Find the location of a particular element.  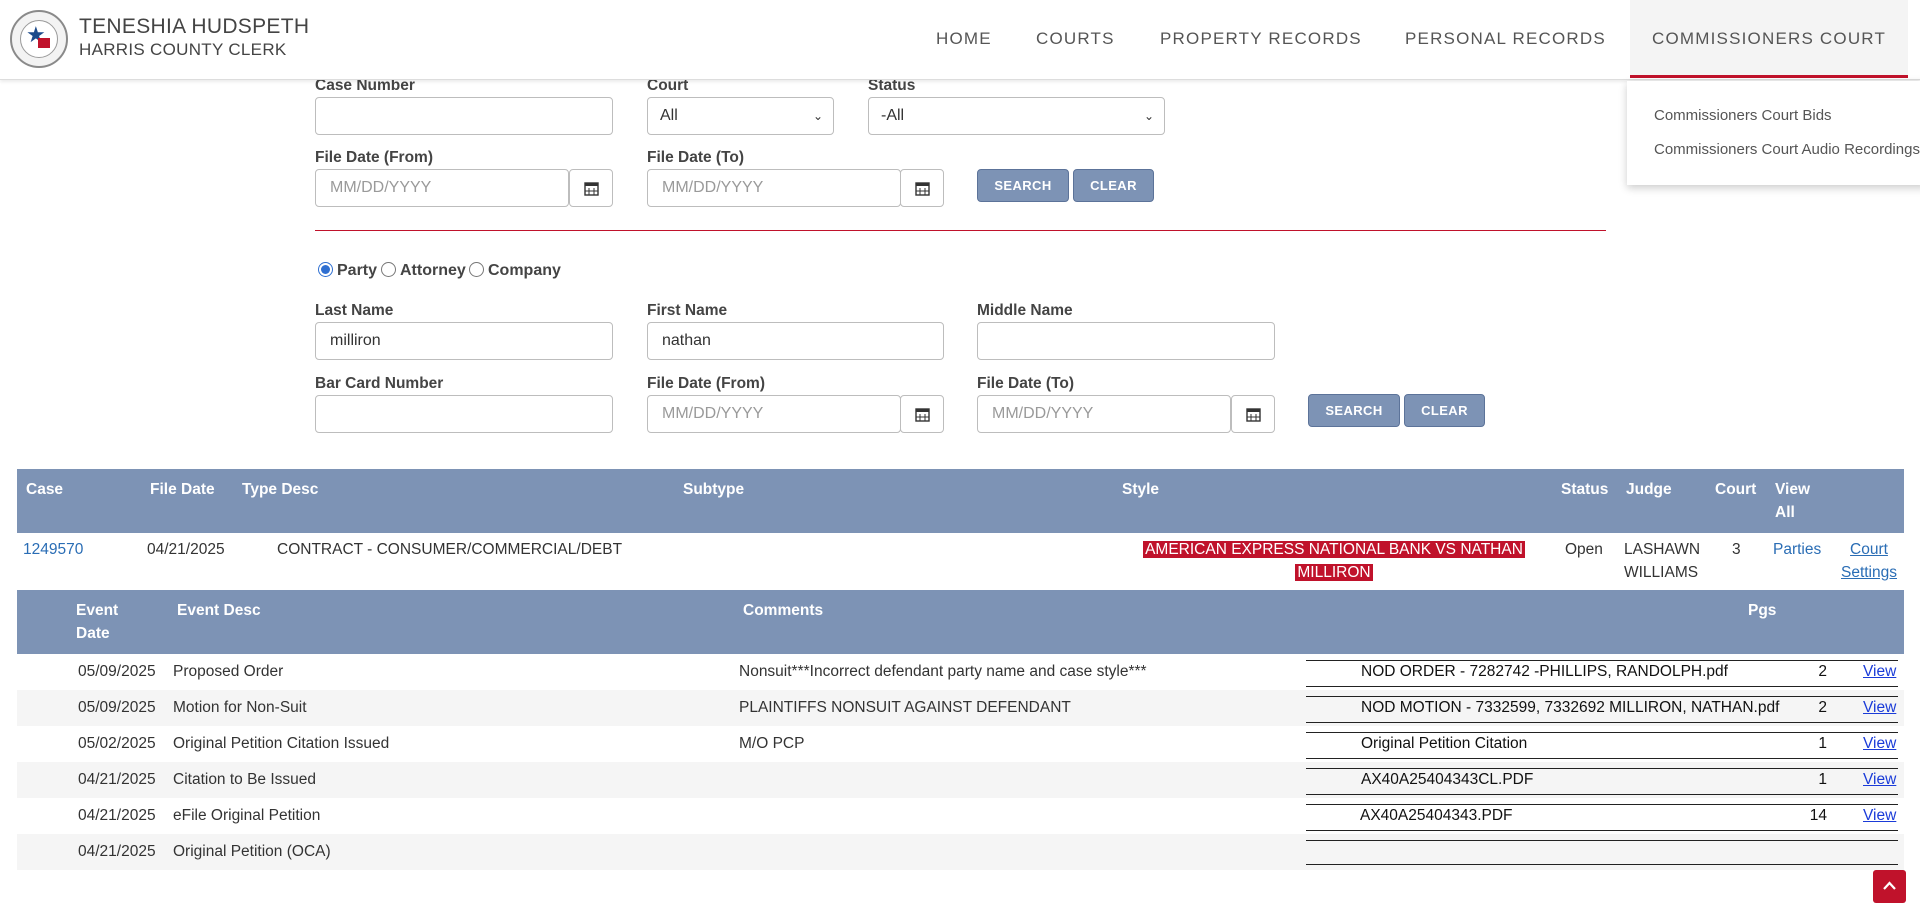

scroll-to-top-button is located at coordinates (1889, 886).